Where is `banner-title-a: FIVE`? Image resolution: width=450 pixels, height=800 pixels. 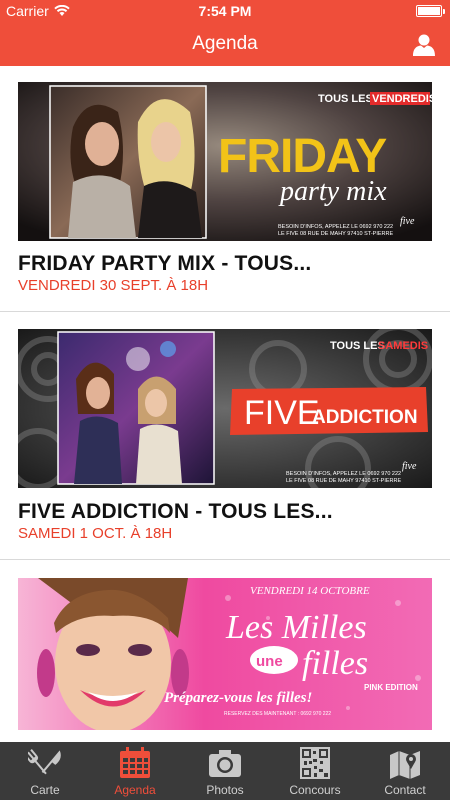 banner-title-a: FIVE is located at coordinates (282, 413).